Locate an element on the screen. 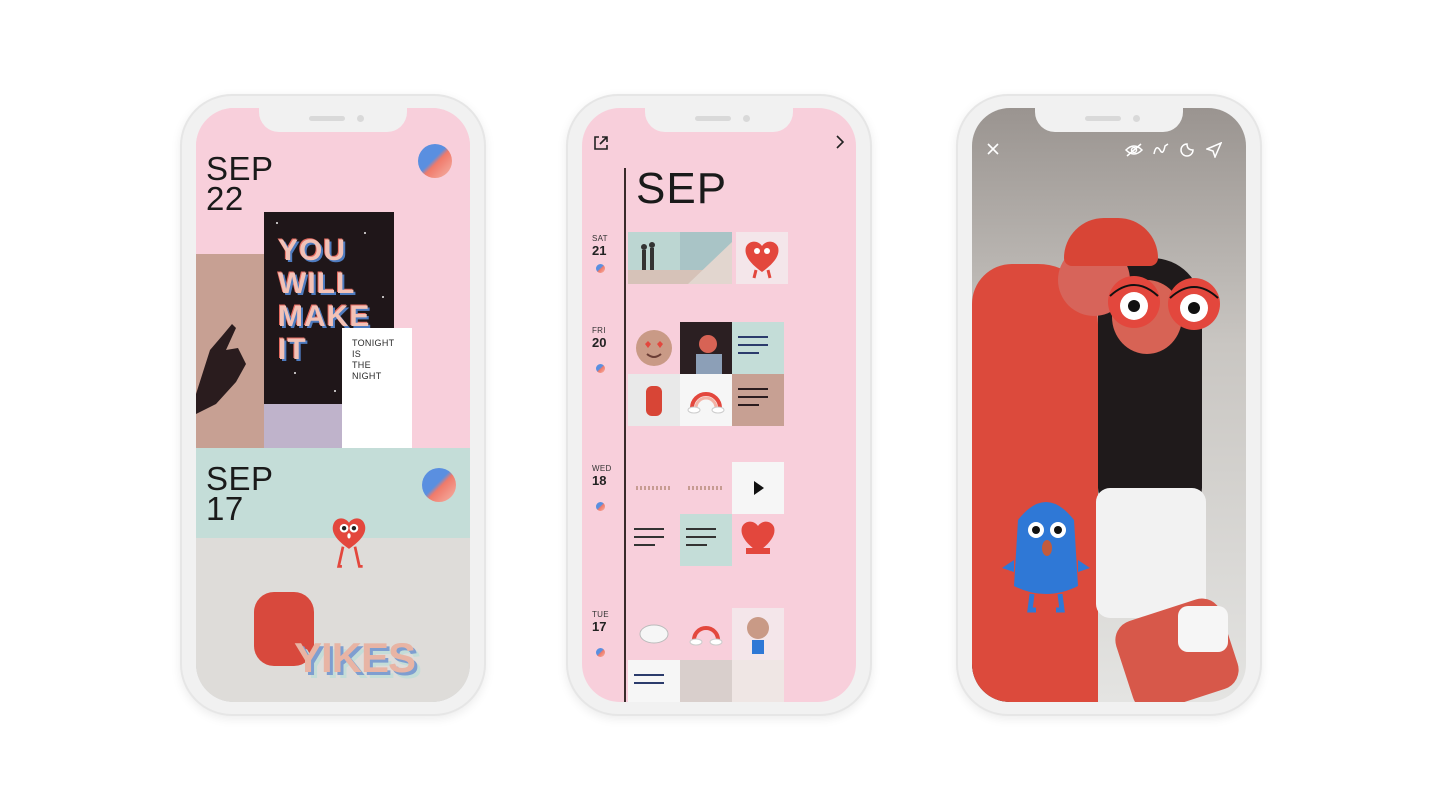 The width and height of the screenshot is (1440, 800). tile-shoe-photo is located at coordinates (654, 400).